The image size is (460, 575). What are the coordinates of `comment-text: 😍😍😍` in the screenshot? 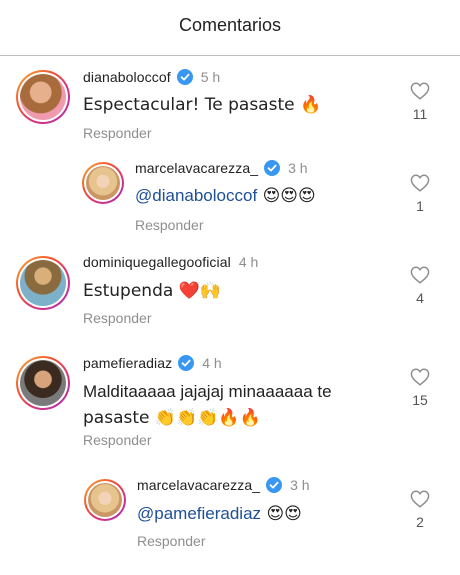 It's located at (286, 196).